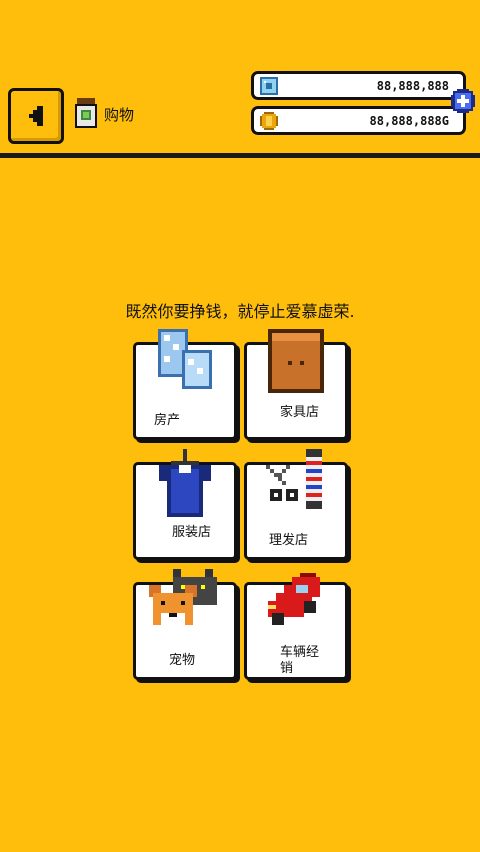 The height and width of the screenshot is (852, 480). Describe the element at coordinates (240, 155) in the screenshot. I see `header-divider` at that location.